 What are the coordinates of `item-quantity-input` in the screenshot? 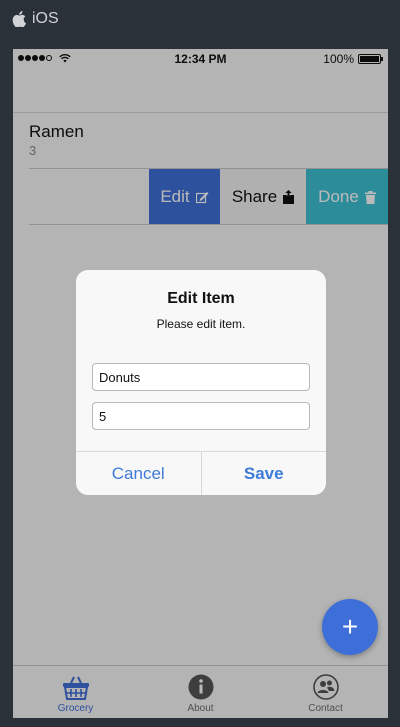 It's located at (201, 416).